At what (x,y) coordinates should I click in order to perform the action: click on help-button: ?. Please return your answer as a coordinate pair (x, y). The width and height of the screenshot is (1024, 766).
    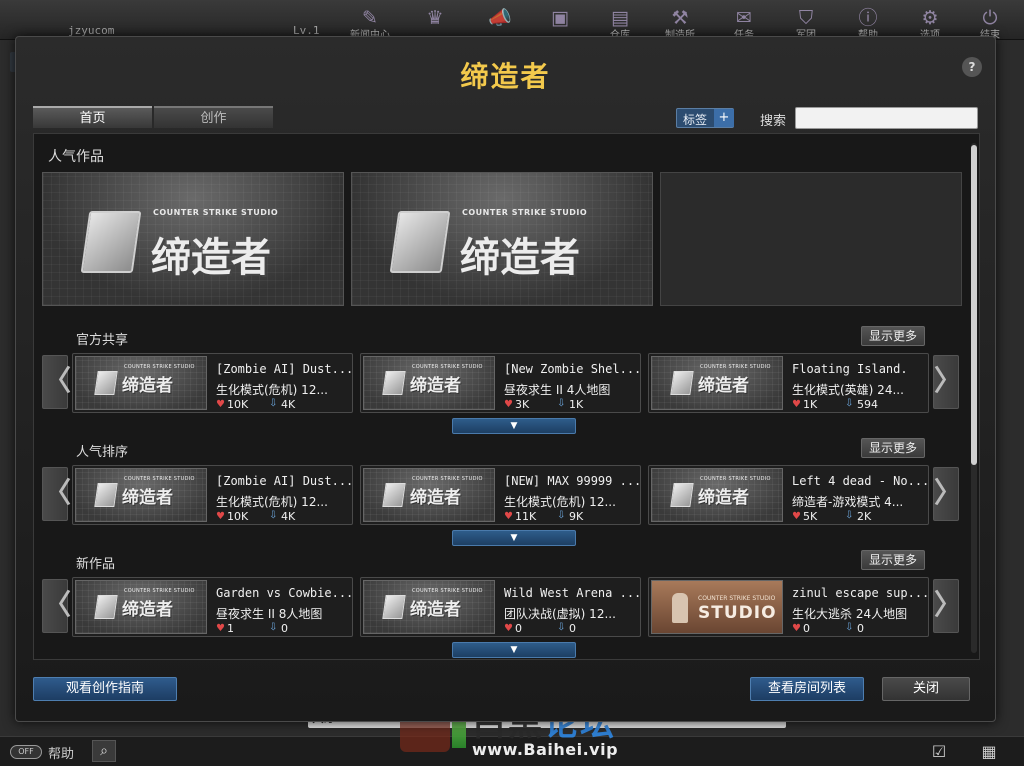
    Looking at the image, I should click on (972, 67).